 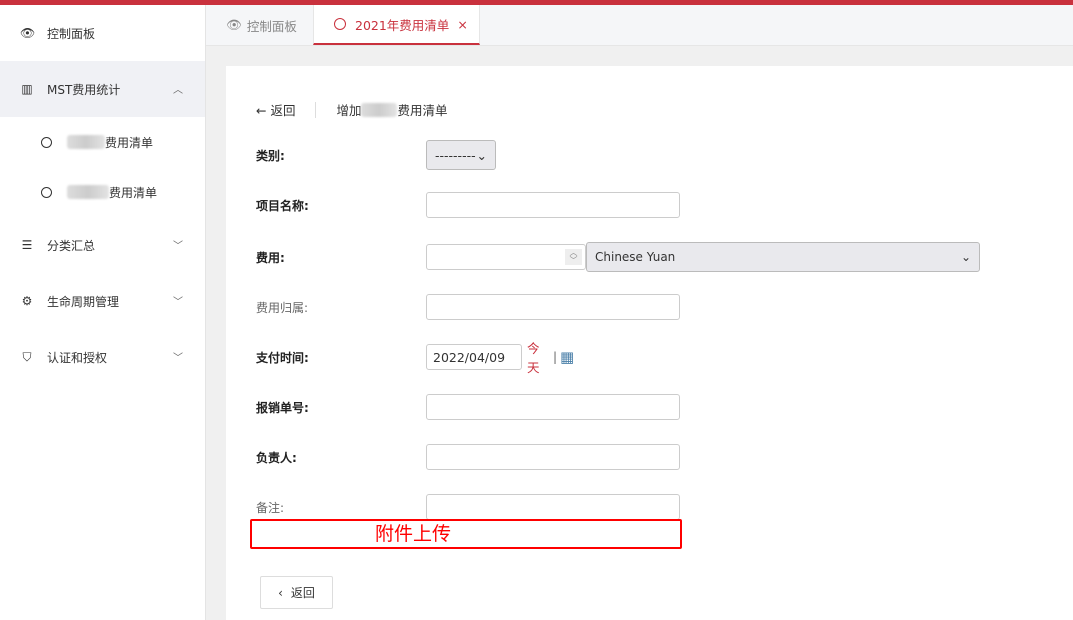 What do you see at coordinates (462, 24) in the screenshot?
I see `close-icon: ×` at bounding box center [462, 24].